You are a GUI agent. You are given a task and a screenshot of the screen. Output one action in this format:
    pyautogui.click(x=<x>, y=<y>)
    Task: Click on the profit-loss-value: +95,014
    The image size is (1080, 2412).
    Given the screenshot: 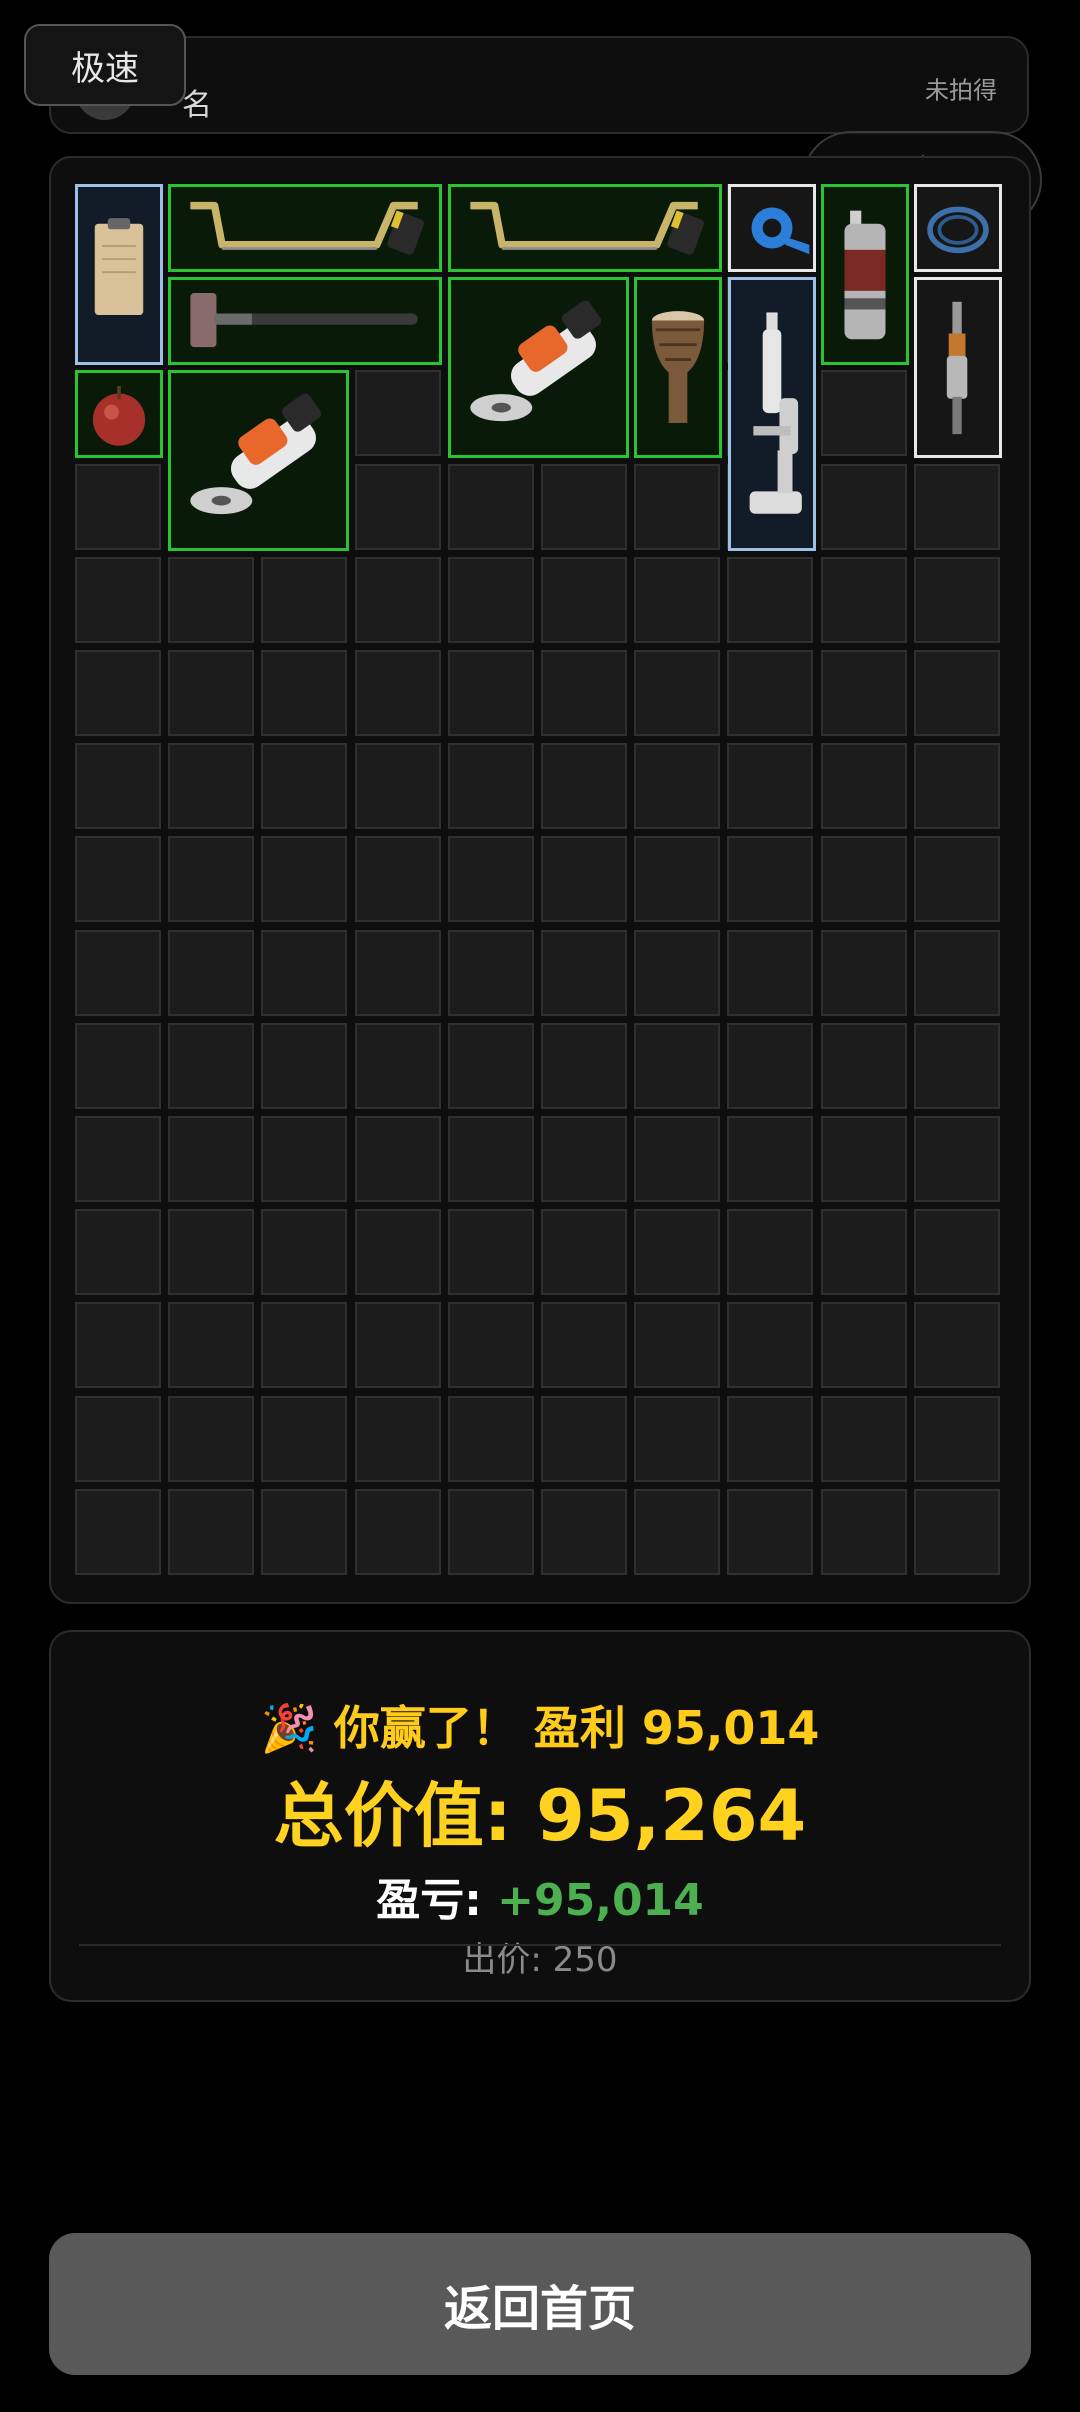 What is the action you would take?
    pyautogui.click(x=600, y=1900)
    